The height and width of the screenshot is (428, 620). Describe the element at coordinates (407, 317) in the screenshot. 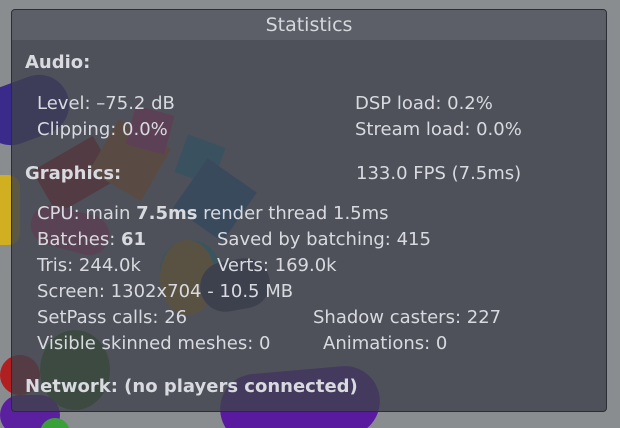

I see `graphics-shadow-casters: Shadow casters: 227` at that location.